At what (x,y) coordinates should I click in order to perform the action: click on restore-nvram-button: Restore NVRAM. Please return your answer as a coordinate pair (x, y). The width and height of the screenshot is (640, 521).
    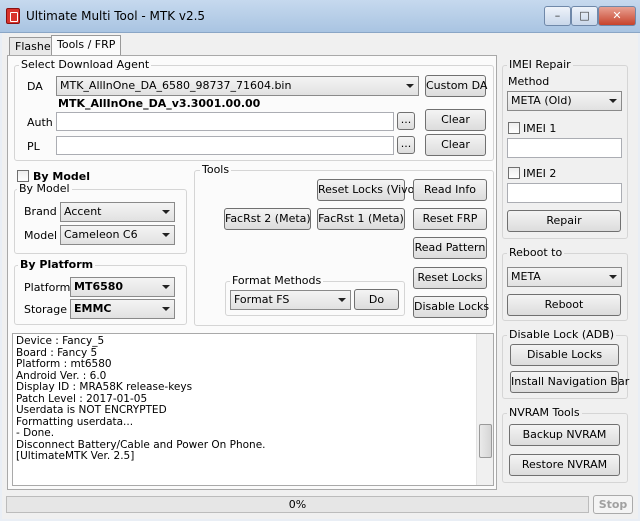
    Looking at the image, I should click on (564, 465).